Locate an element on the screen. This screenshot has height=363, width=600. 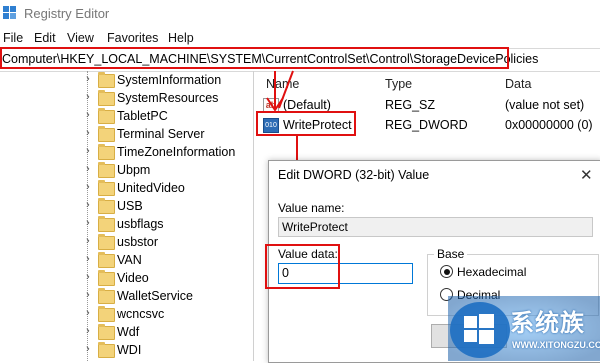
tree-item-label: WDI is located at coordinates (129, 350).